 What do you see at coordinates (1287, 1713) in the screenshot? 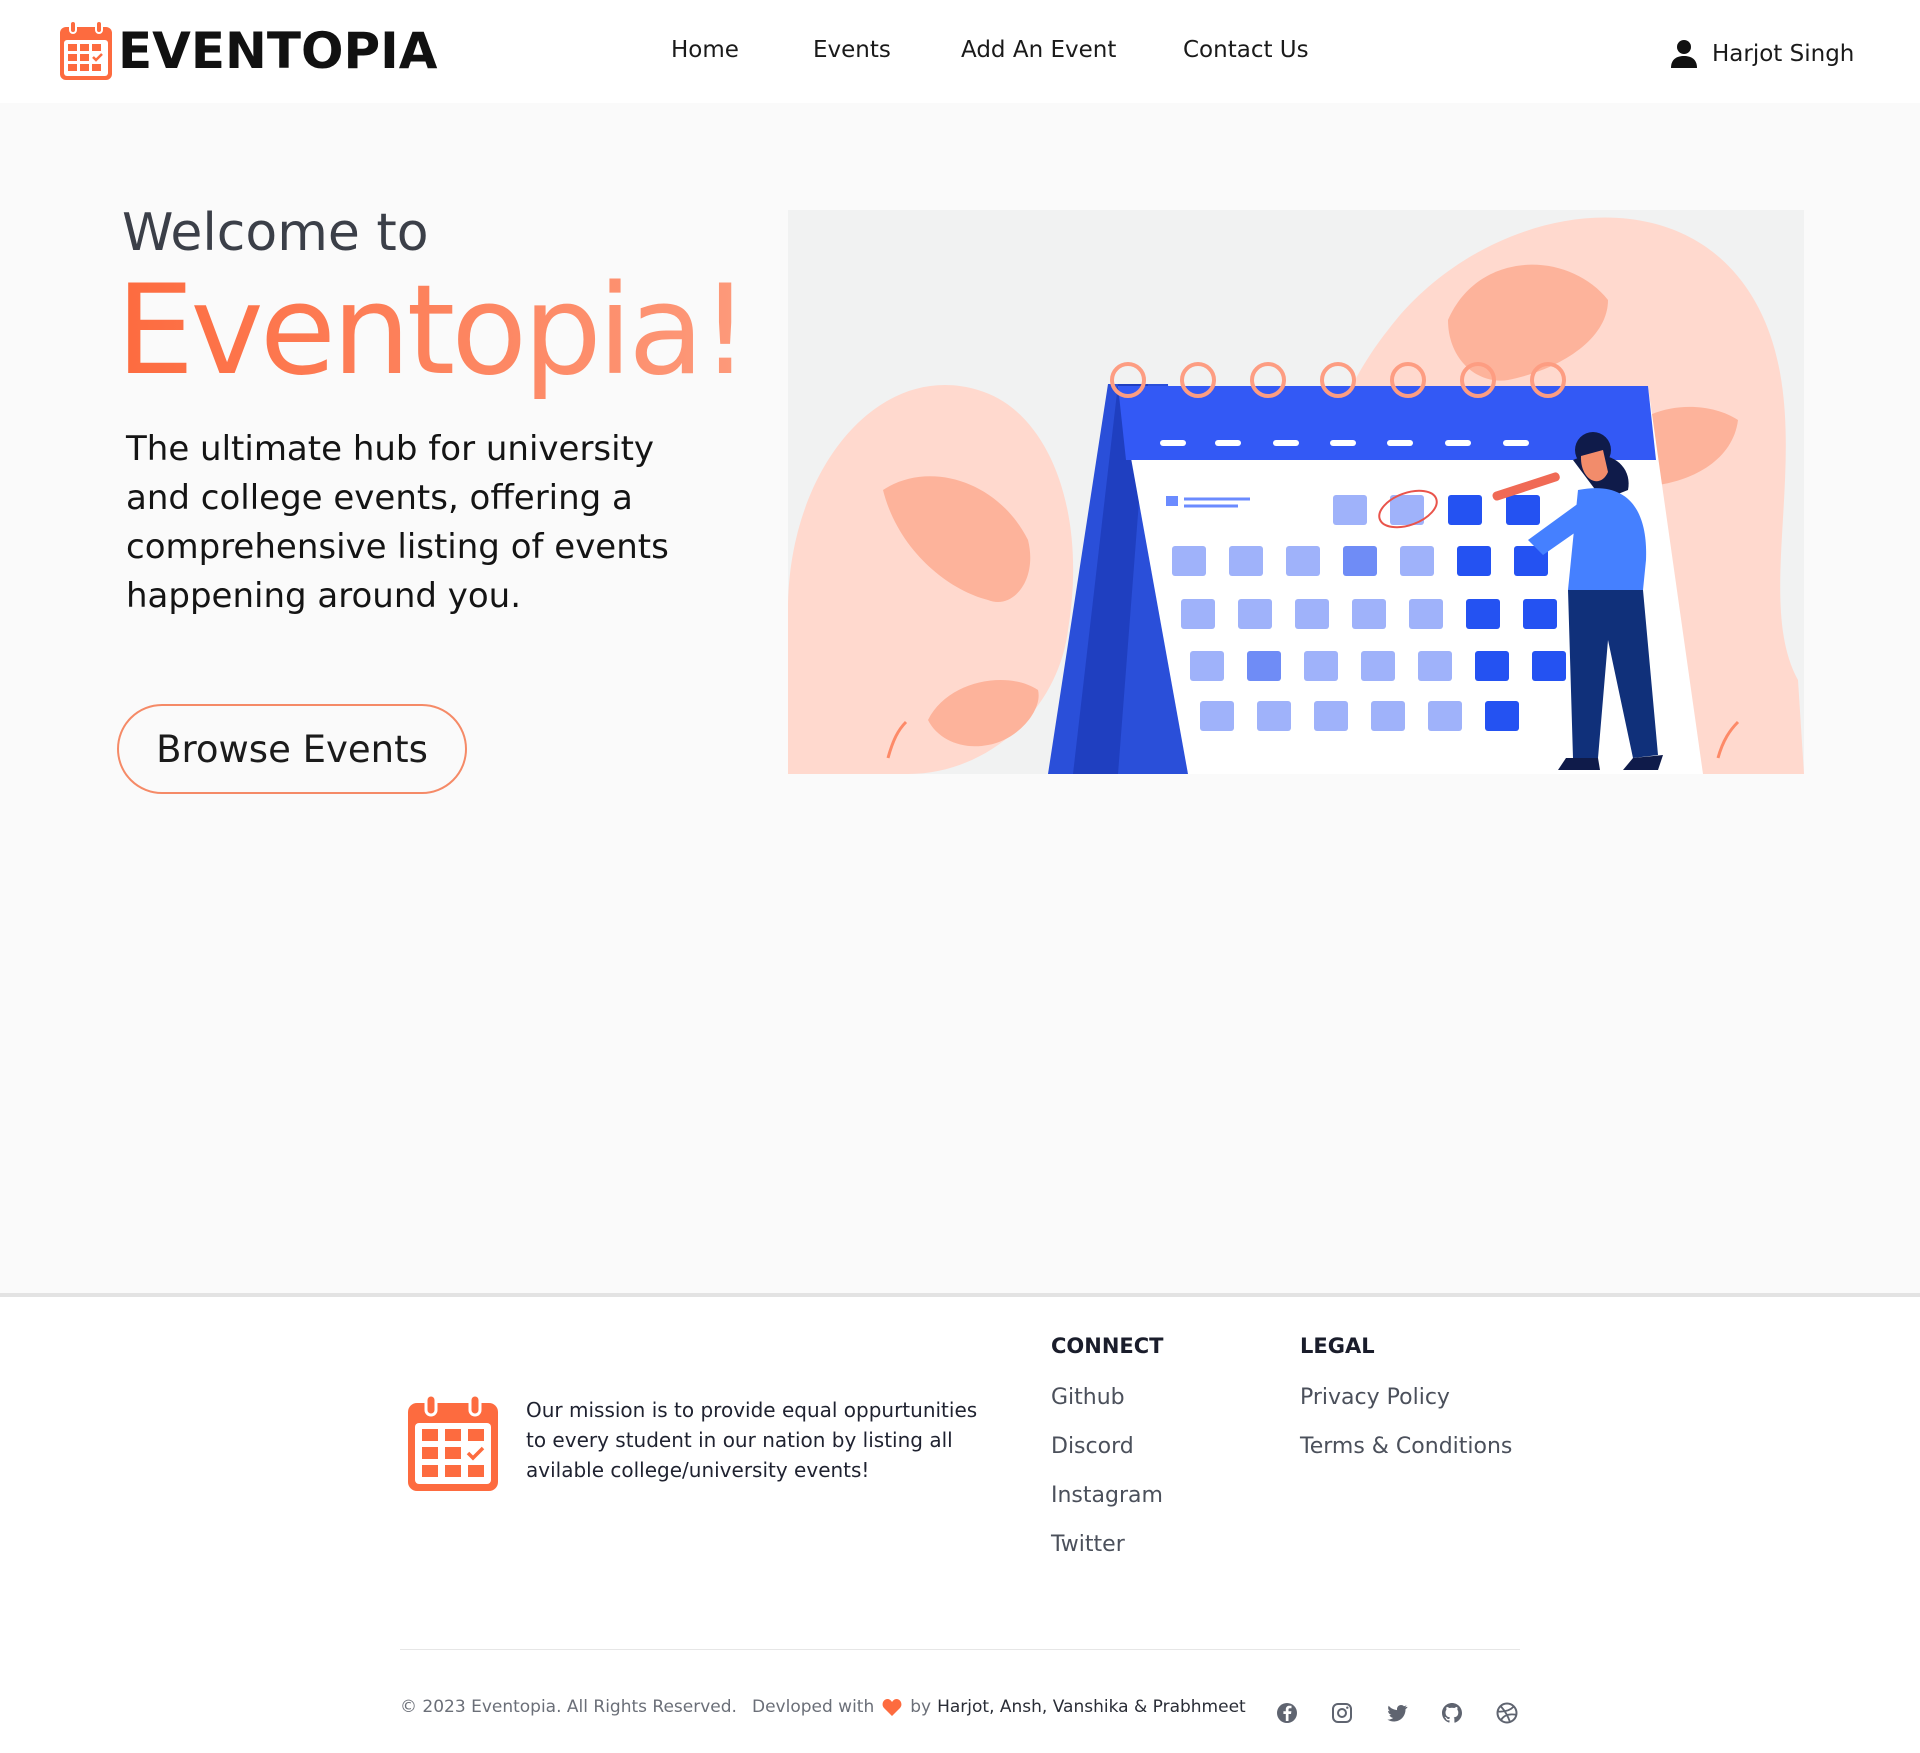
I see `facebook-icon` at bounding box center [1287, 1713].